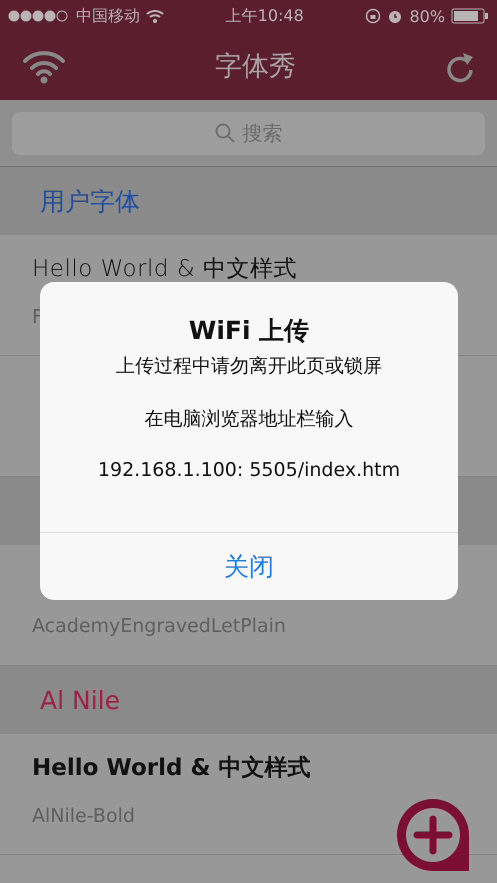 Image resolution: width=497 pixels, height=883 pixels. Describe the element at coordinates (159, 626) in the screenshot. I see `font-name: AcademyEngravedLetPlain` at that location.